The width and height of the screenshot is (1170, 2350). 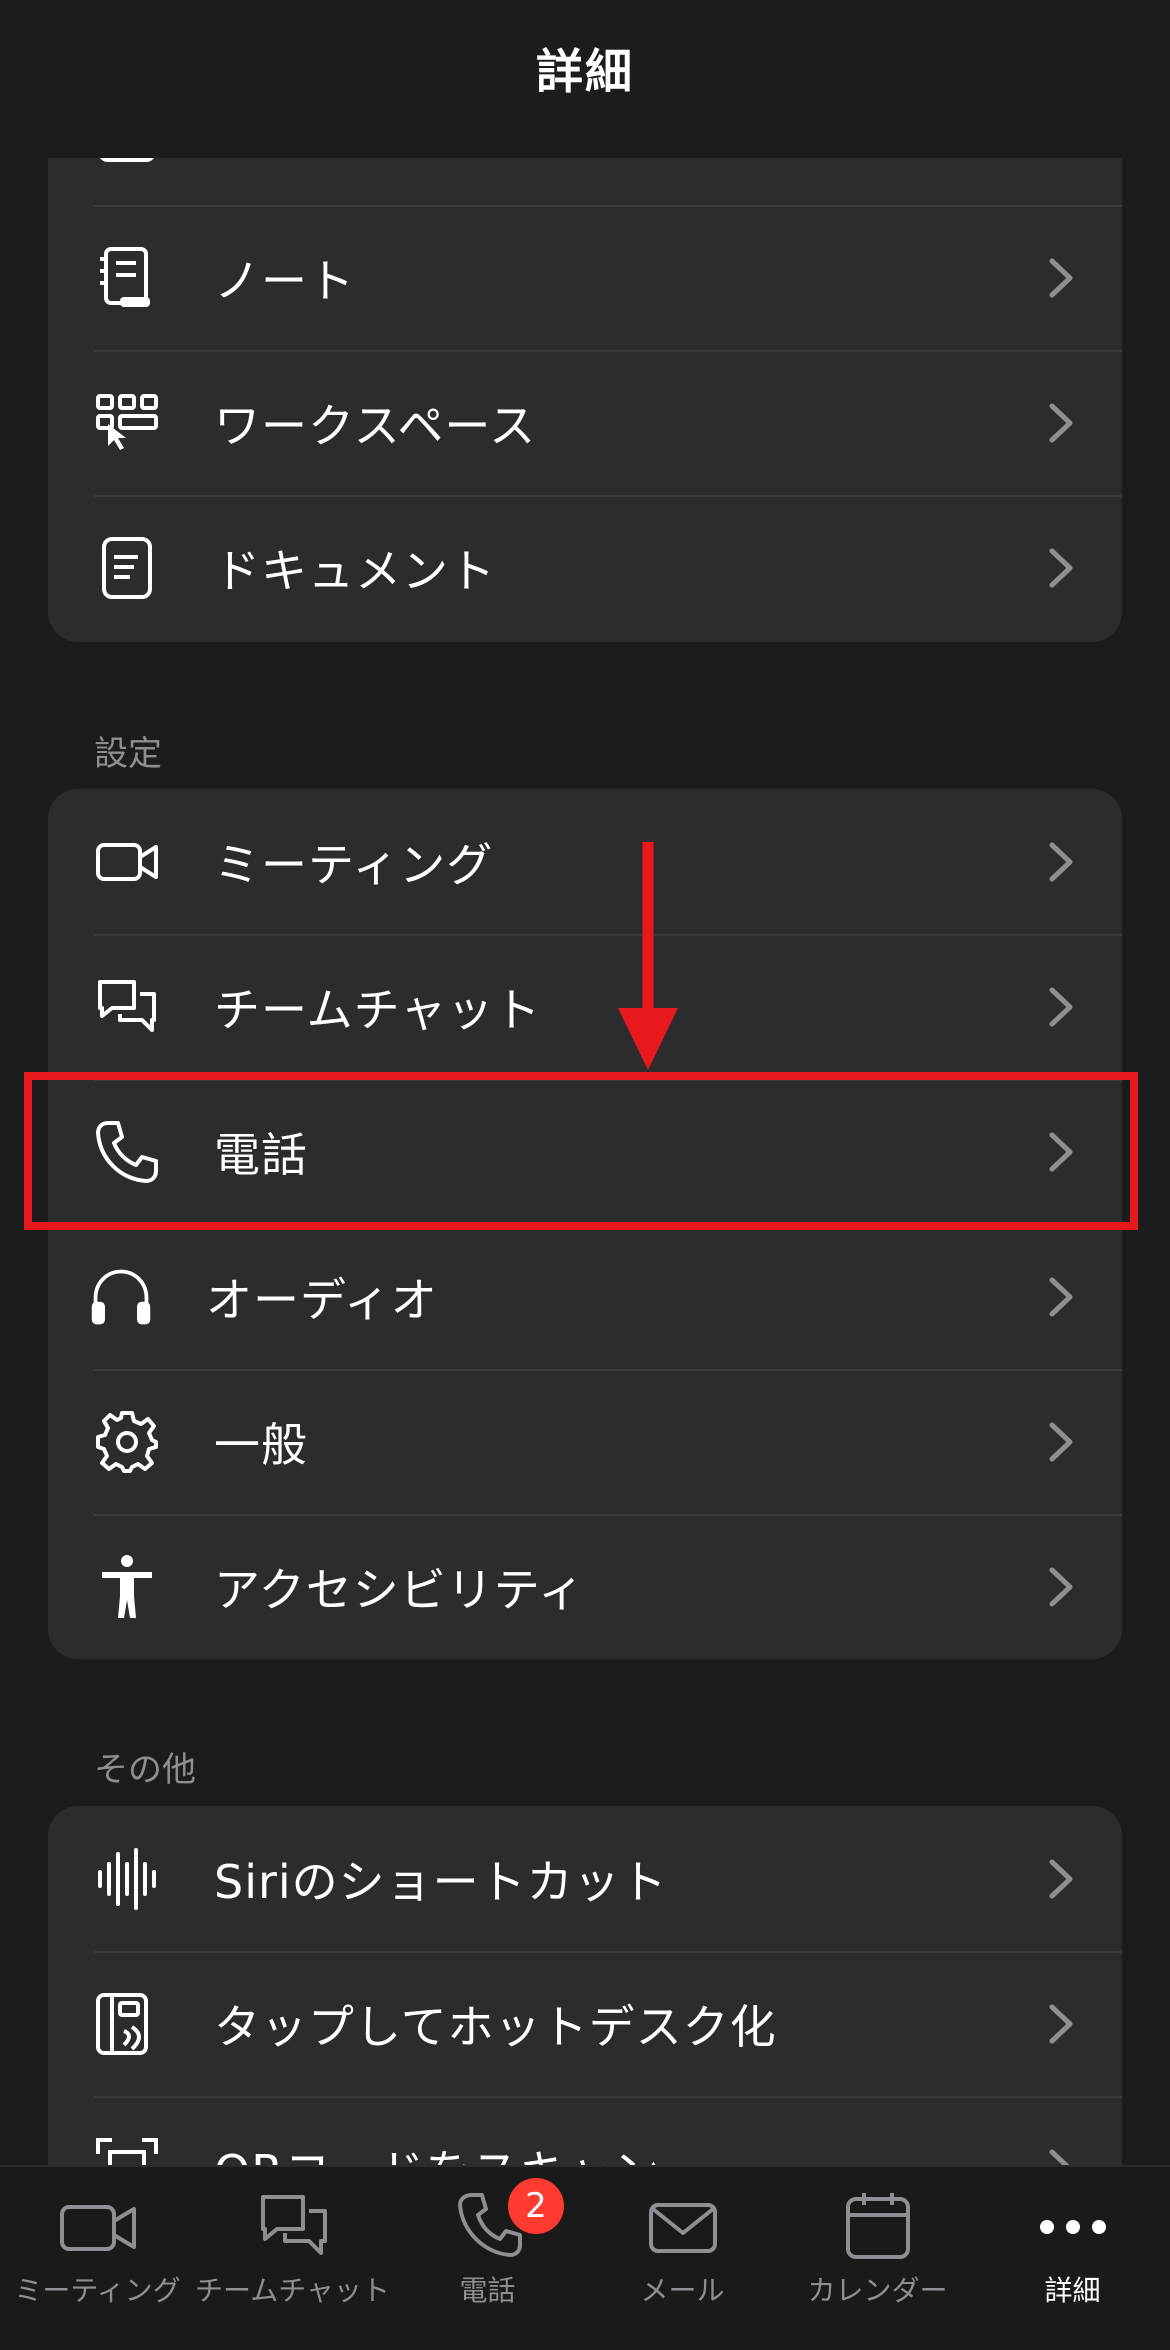 I want to click on row-label: アクセシビリティ, so click(x=399, y=1589).